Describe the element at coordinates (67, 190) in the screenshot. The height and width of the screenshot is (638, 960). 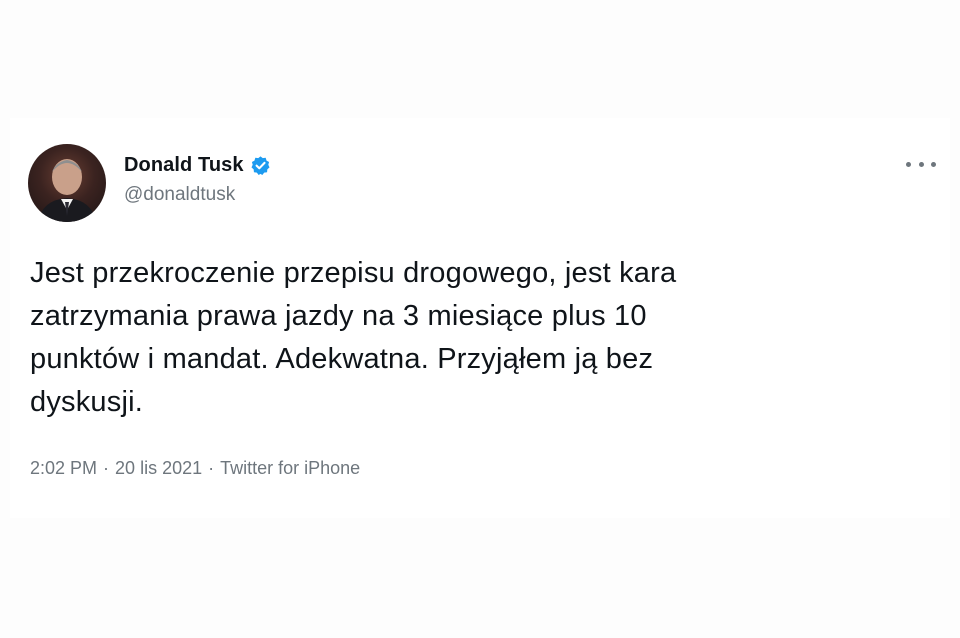
I see `profile-photo-icon` at that location.